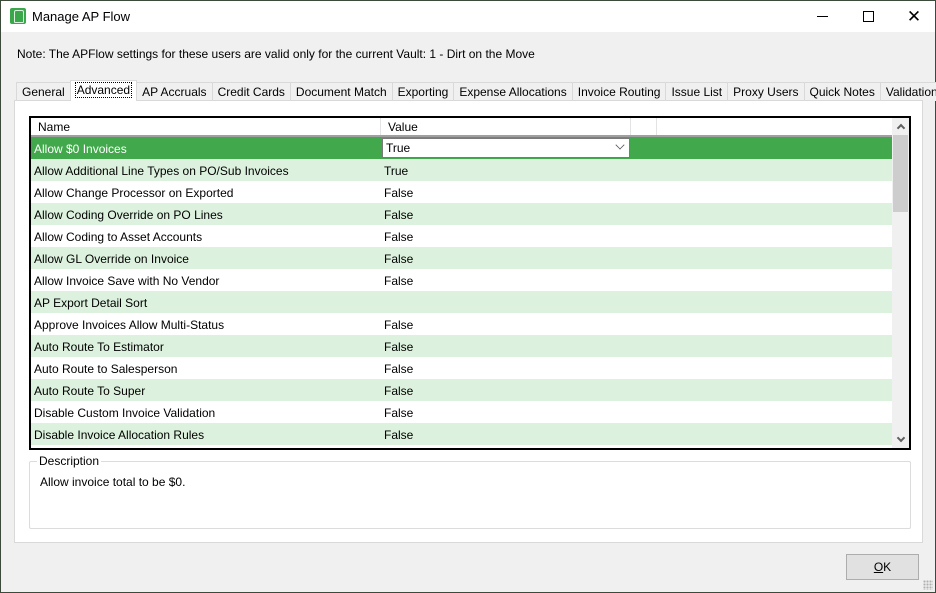 Image resolution: width=936 pixels, height=593 pixels. I want to click on close-button: ✕, so click(913, 16).